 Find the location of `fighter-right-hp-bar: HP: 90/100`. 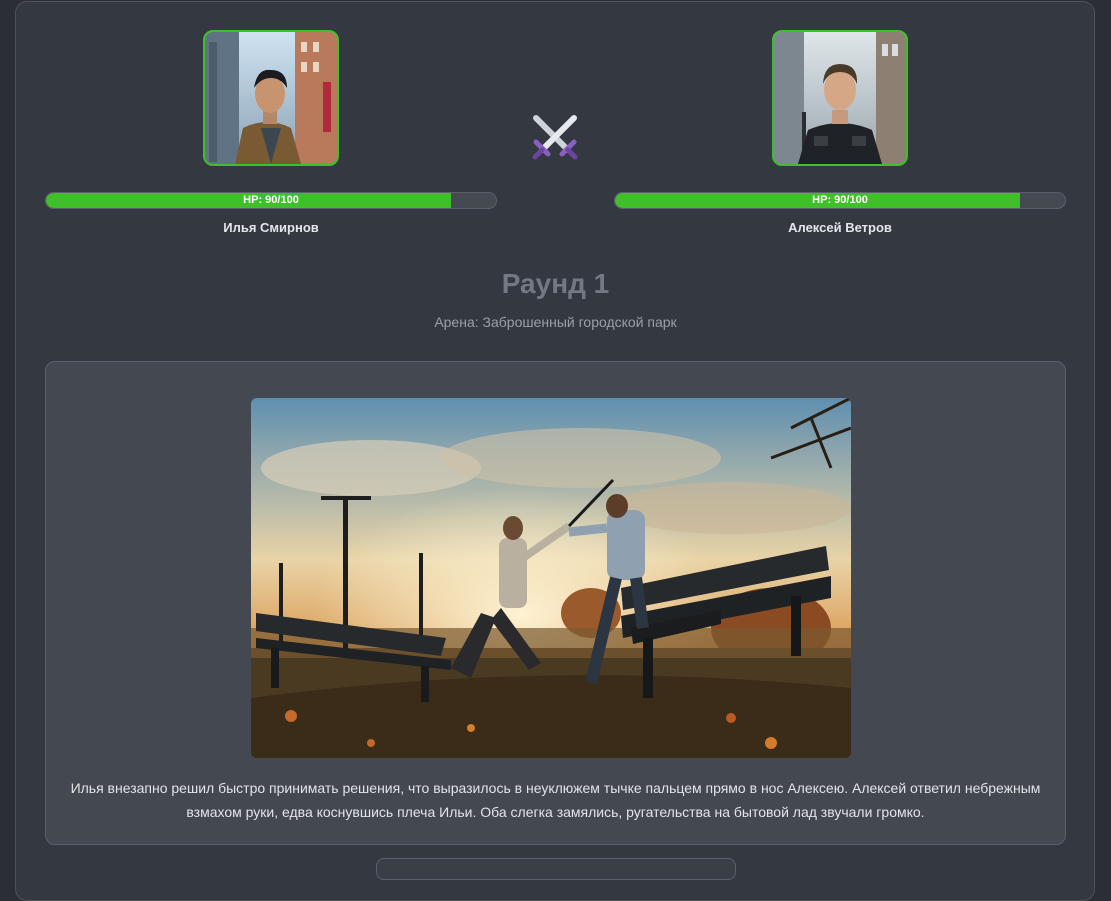

fighter-right-hp-bar: HP: 90/100 is located at coordinates (840, 200).